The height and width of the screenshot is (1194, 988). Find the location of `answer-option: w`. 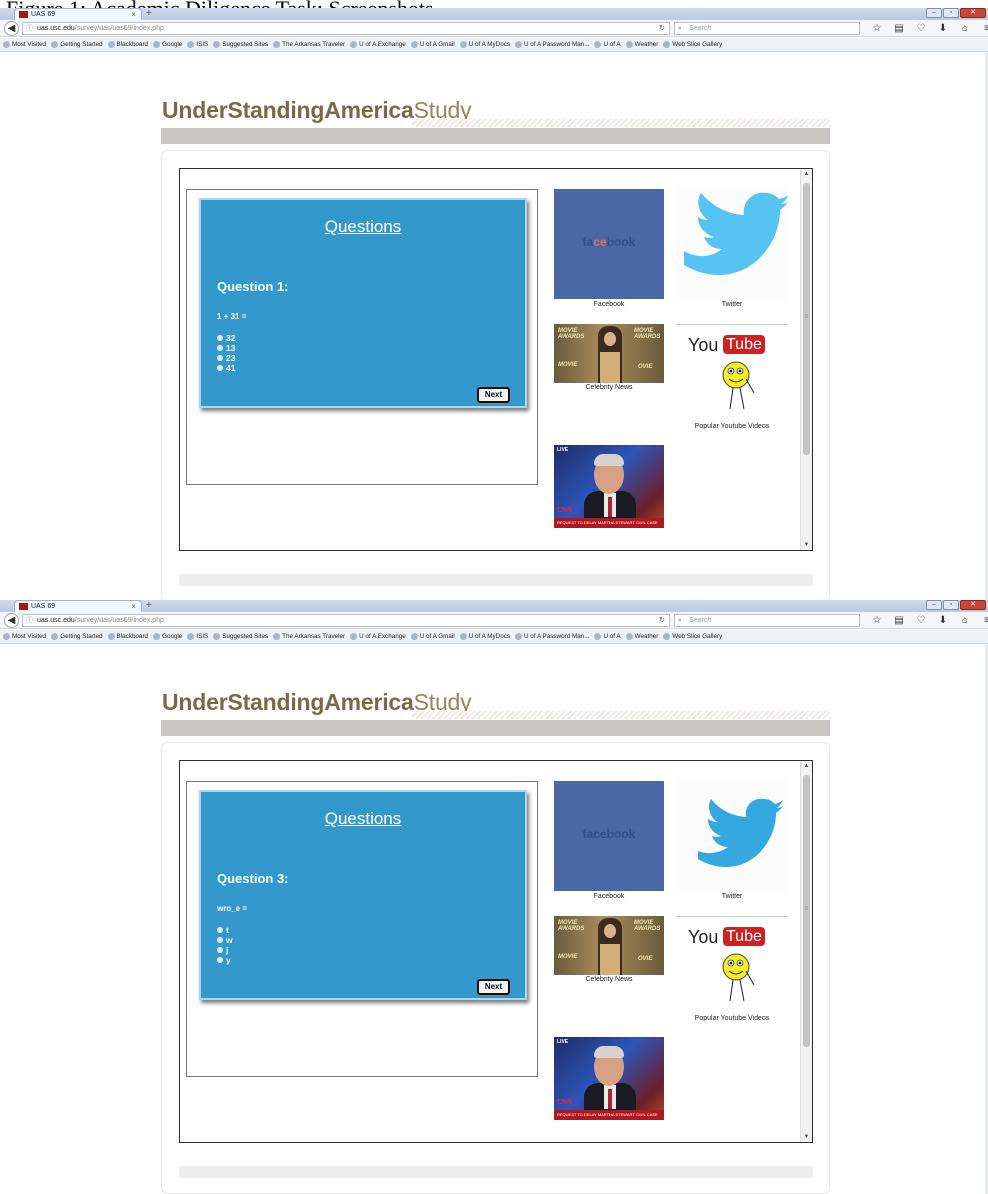

answer-option: w is located at coordinates (225, 940).